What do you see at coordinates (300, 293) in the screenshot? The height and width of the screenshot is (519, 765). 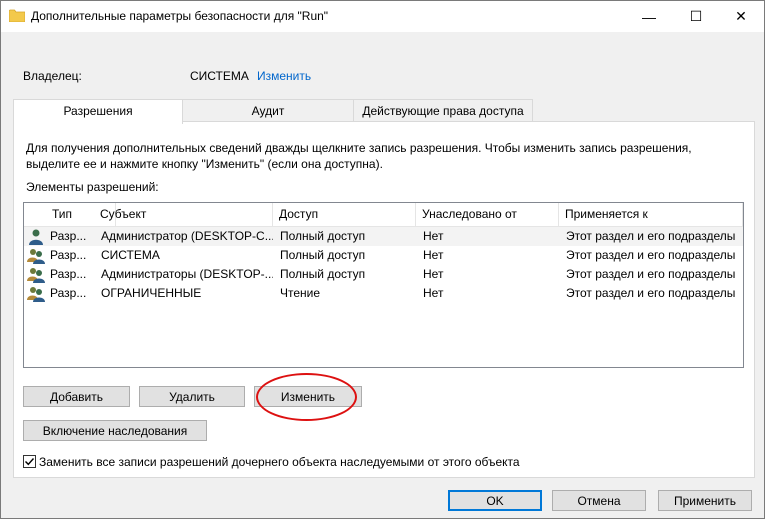 I see `cell-access: Чтение` at bounding box center [300, 293].